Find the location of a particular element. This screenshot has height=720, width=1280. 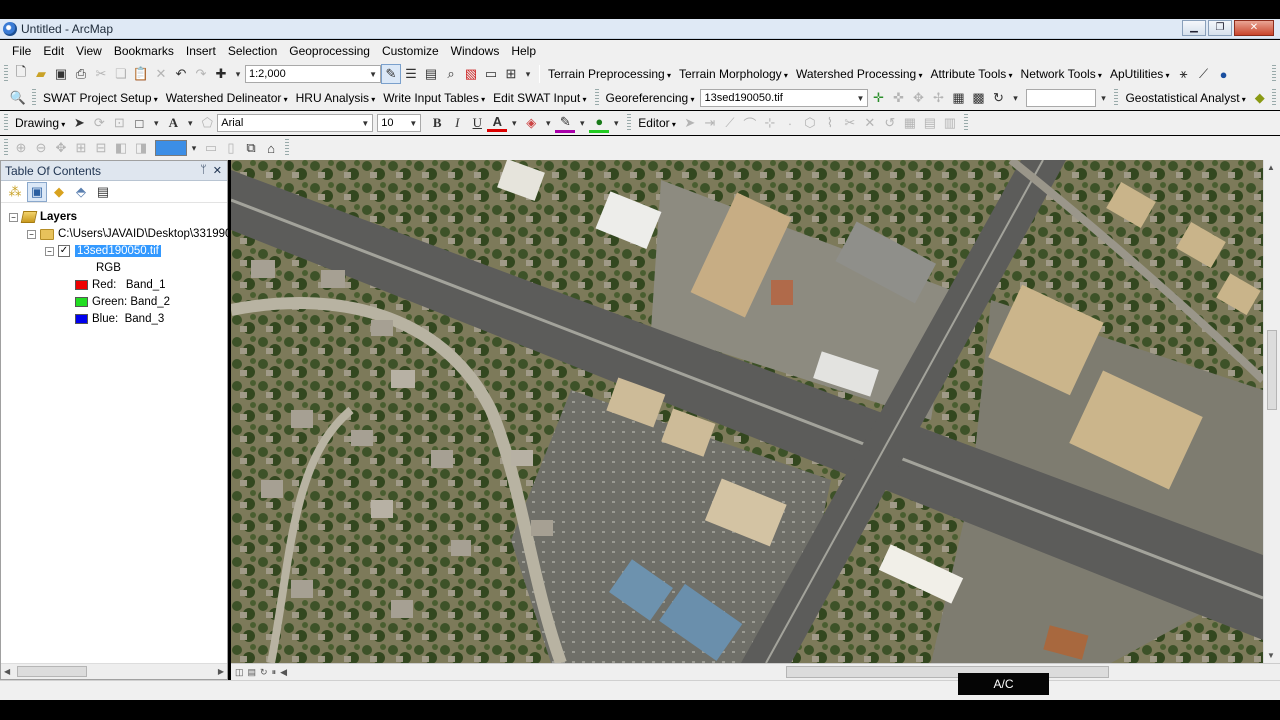

attribute-tools-menu: Attribute Tools is located at coordinates (971, 74).